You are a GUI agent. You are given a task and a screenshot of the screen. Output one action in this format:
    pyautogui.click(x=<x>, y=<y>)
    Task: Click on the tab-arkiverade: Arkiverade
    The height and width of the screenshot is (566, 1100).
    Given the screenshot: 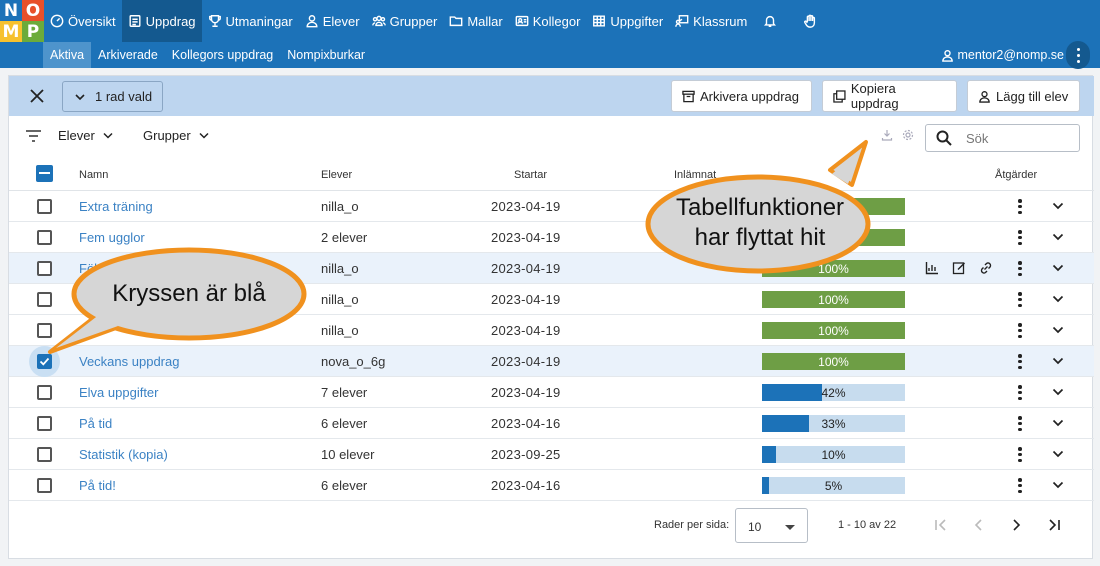 What is the action you would take?
    pyautogui.click(x=128, y=55)
    